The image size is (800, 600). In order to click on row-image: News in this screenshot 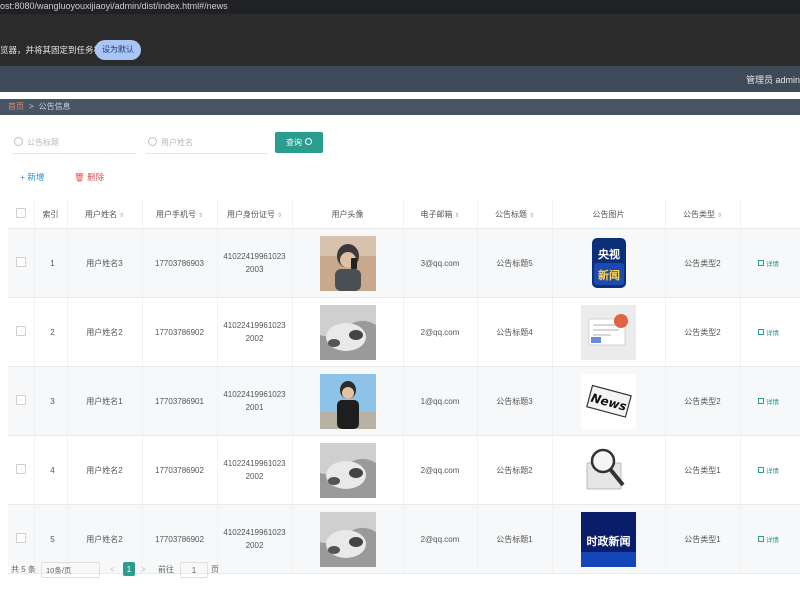, I will do `click(609, 401)`.